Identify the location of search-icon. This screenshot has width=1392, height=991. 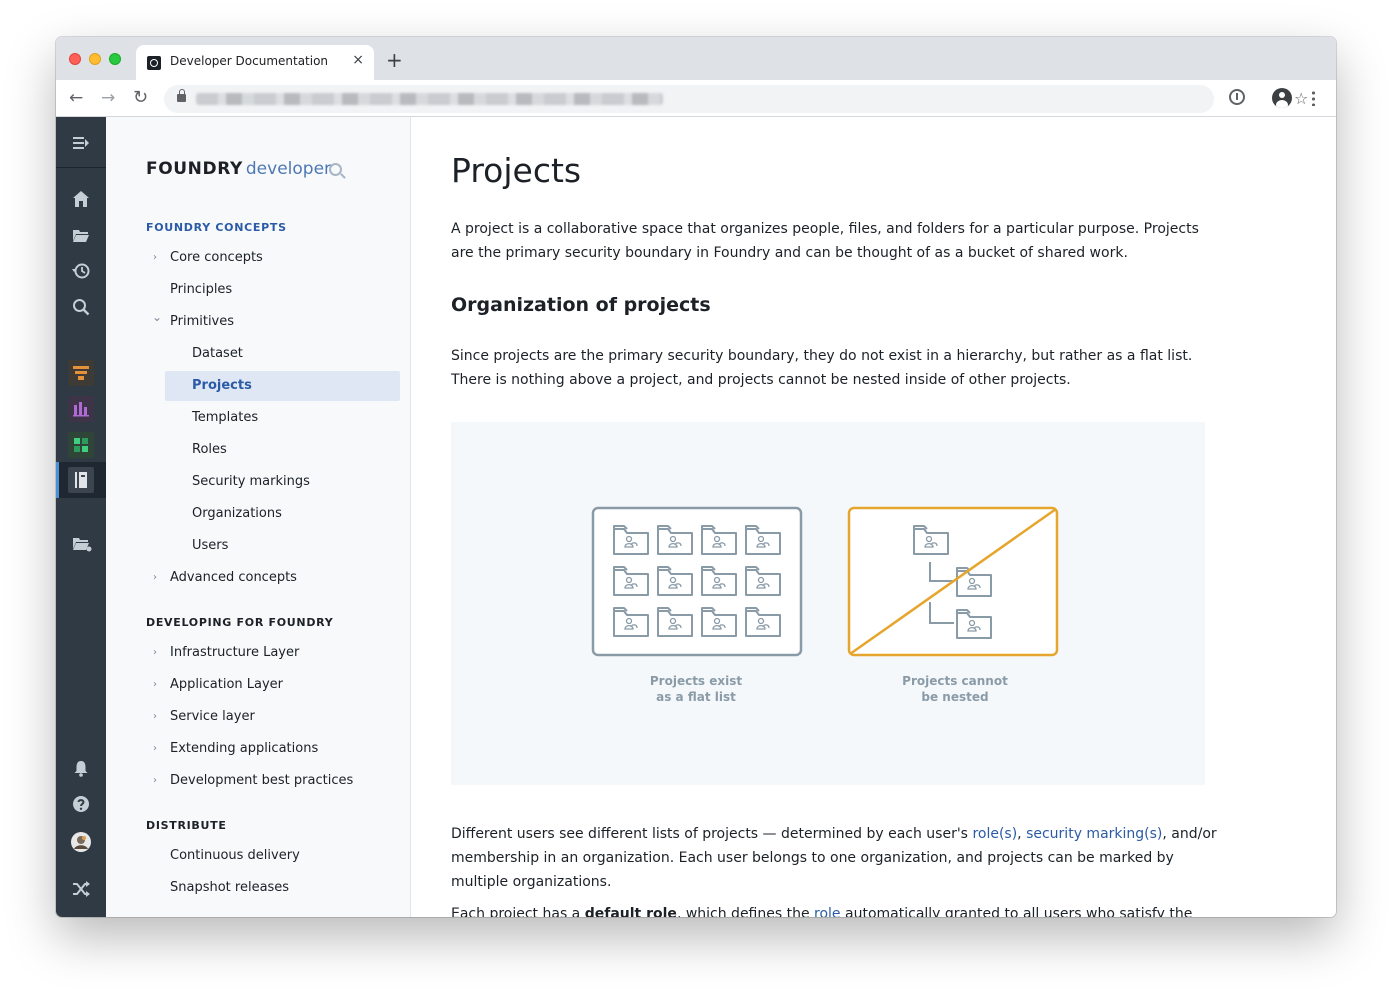
(81, 307).